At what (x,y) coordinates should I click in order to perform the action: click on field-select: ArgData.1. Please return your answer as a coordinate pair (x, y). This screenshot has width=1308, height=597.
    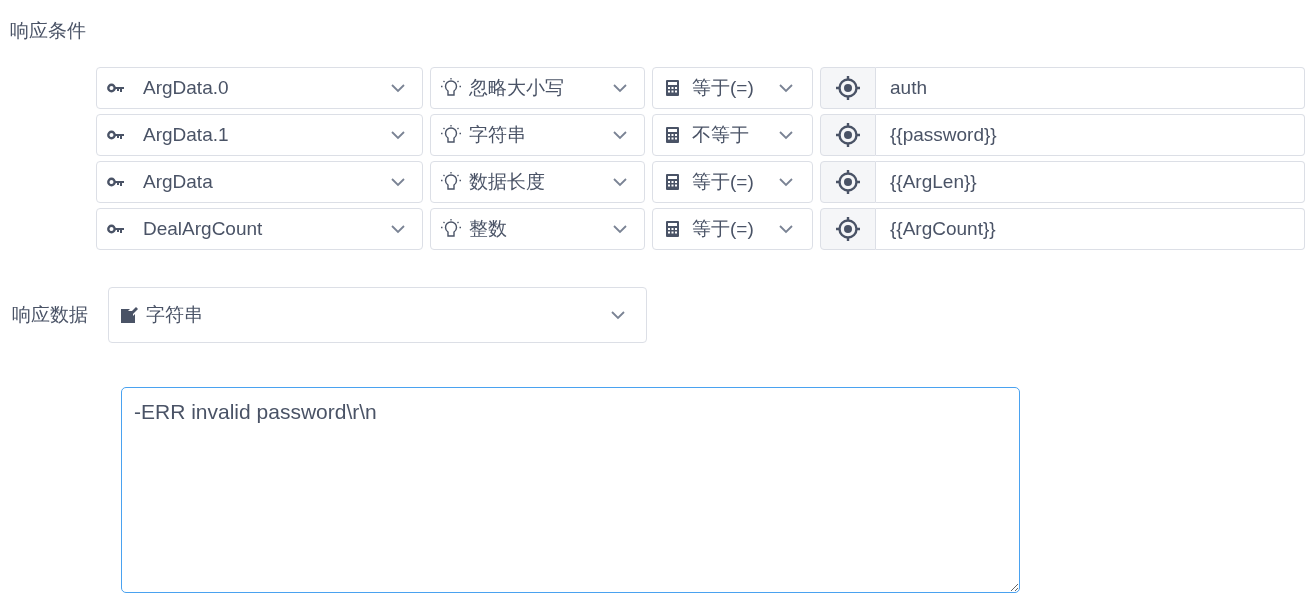
    Looking at the image, I should click on (259, 135).